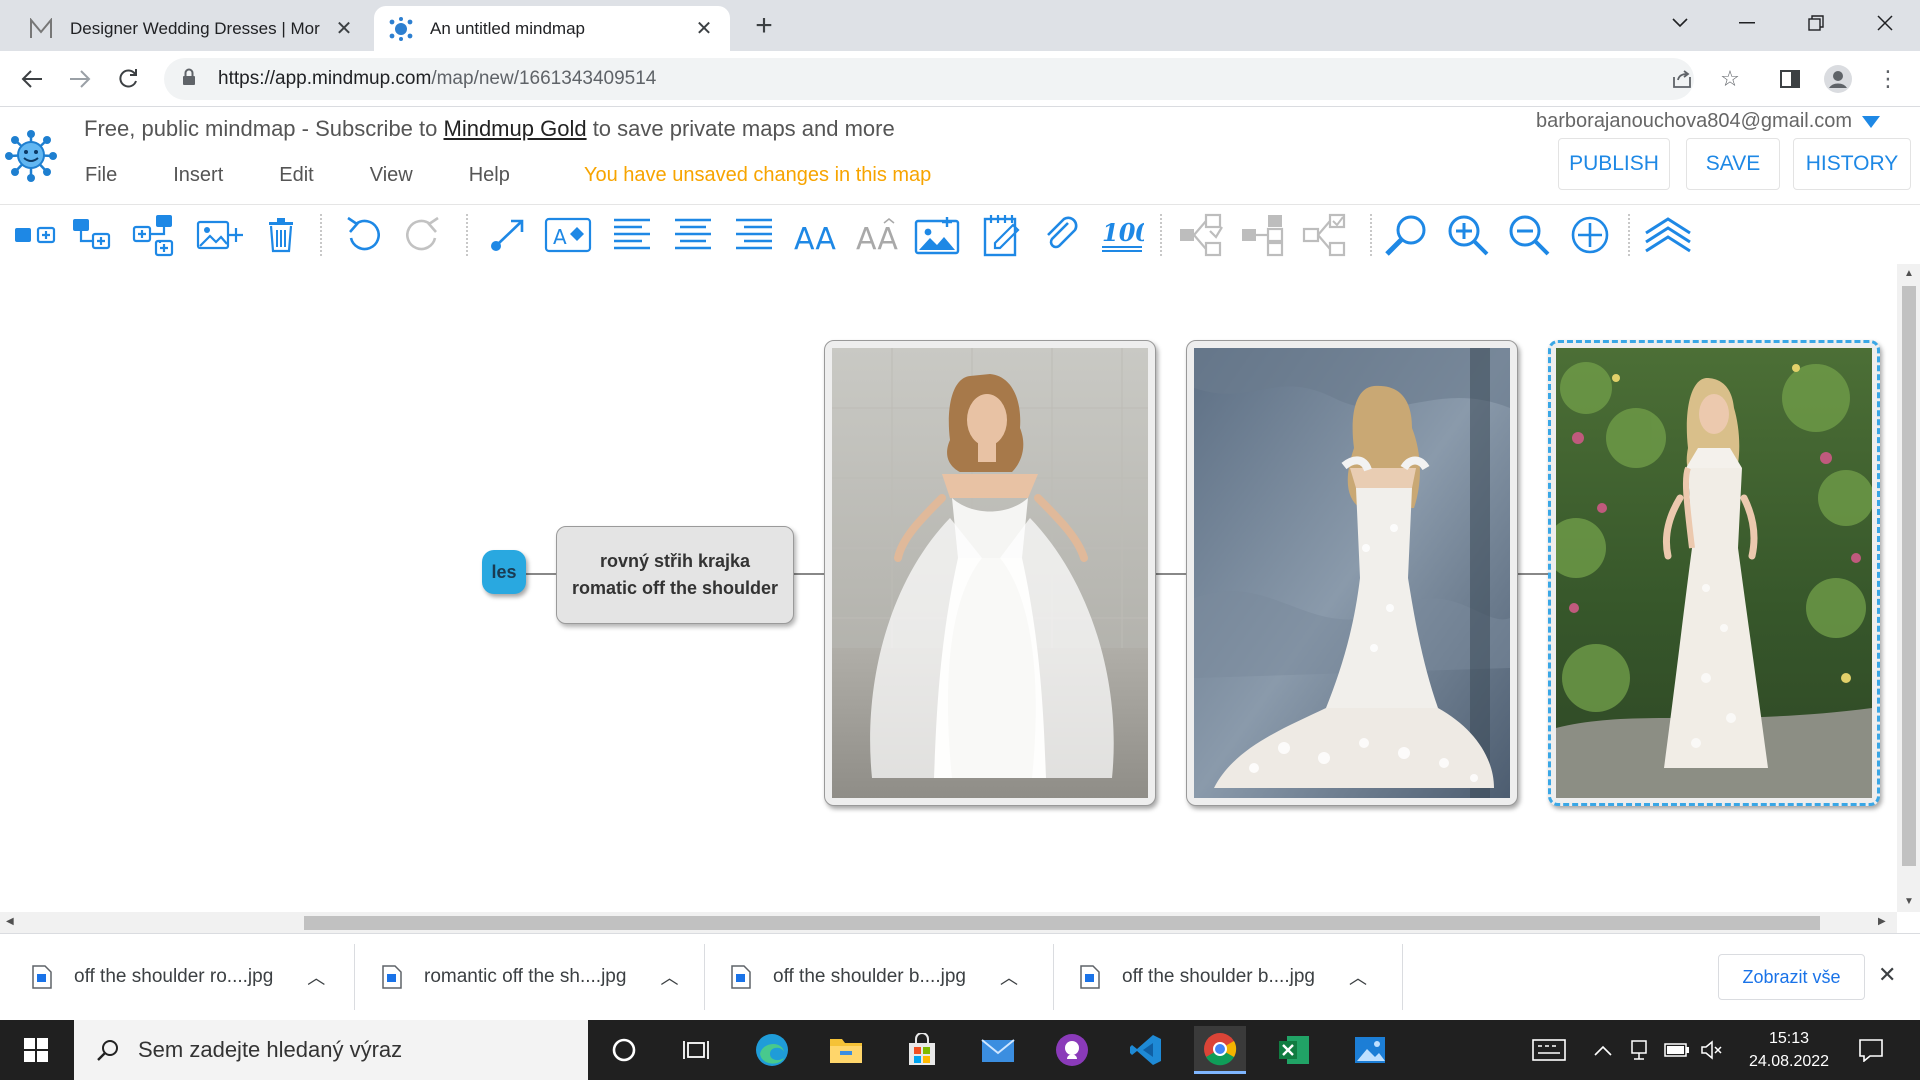 Image resolution: width=1920 pixels, height=1080 pixels. Describe the element at coordinates (1668, 235) in the screenshot. I see `top-collapse-icon` at that location.